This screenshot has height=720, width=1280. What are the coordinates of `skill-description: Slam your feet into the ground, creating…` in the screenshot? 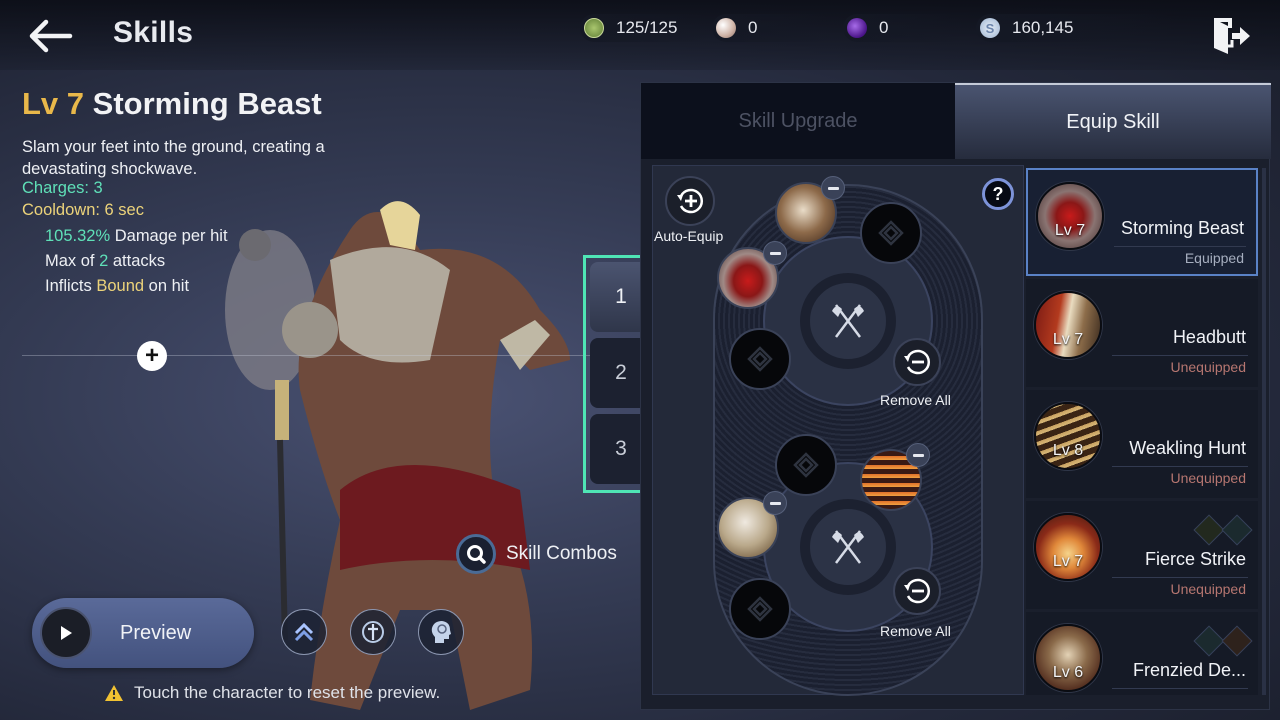 It's located at (173, 158).